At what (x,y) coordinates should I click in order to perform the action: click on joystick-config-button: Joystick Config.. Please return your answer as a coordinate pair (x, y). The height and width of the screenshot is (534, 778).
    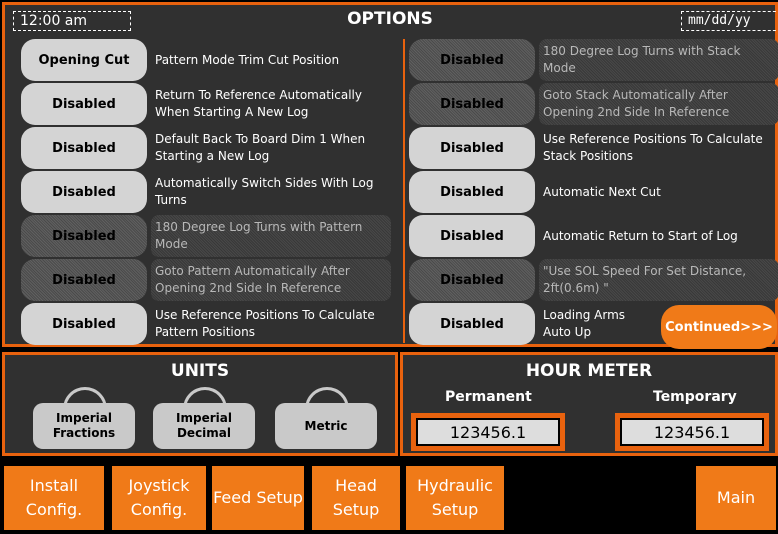
    Looking at the image, I should click on (159, 498).